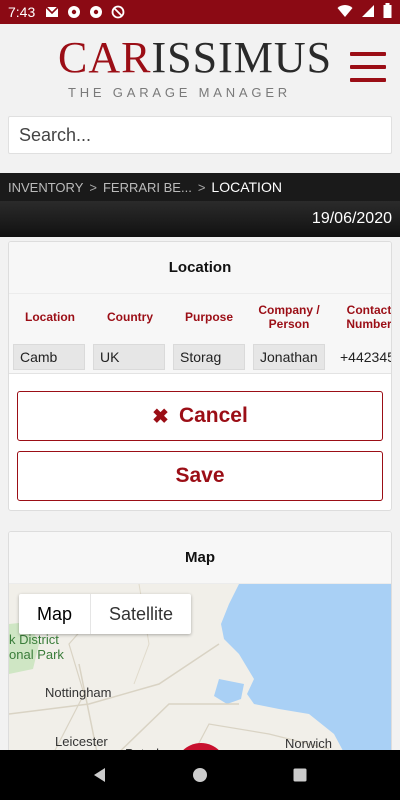 The height and width of the screenshot is (800, 400). What do you see at coordinates (368, 12) in the screenshot?
I see `signal-icon` at bounding box center [368, 12].